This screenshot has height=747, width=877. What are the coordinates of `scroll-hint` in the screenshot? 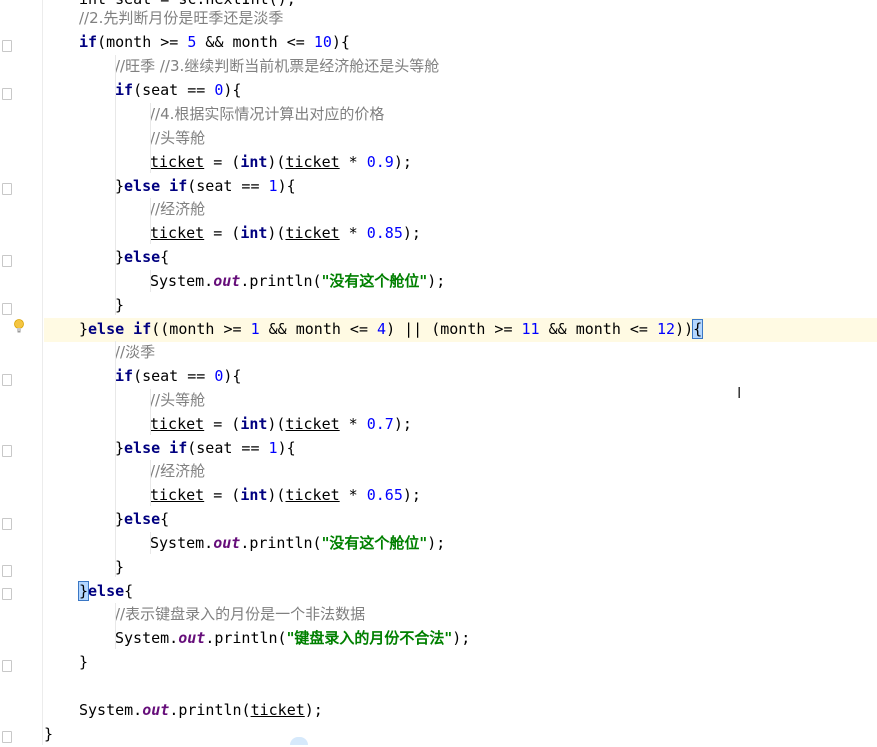 It's located at (299, 741).